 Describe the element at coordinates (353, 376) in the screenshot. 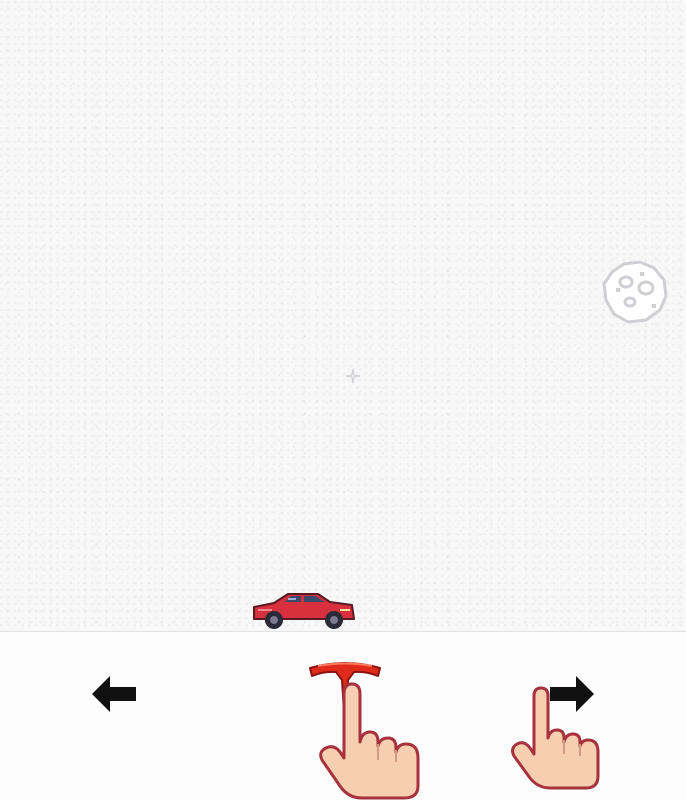

I see `sparkle-sprite` at that location.